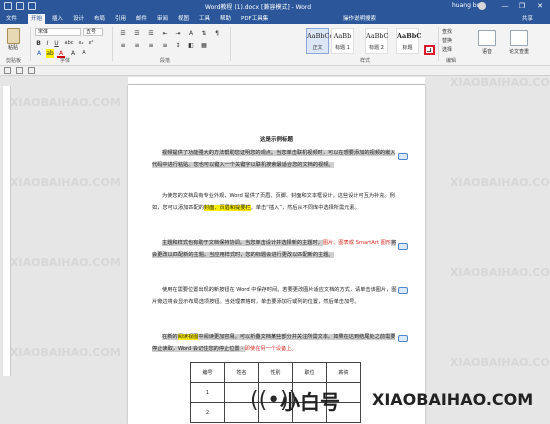  Describe the element at coordinates (519, 38) in the screenshot. I see `plagiarism-check-icon` at that location.